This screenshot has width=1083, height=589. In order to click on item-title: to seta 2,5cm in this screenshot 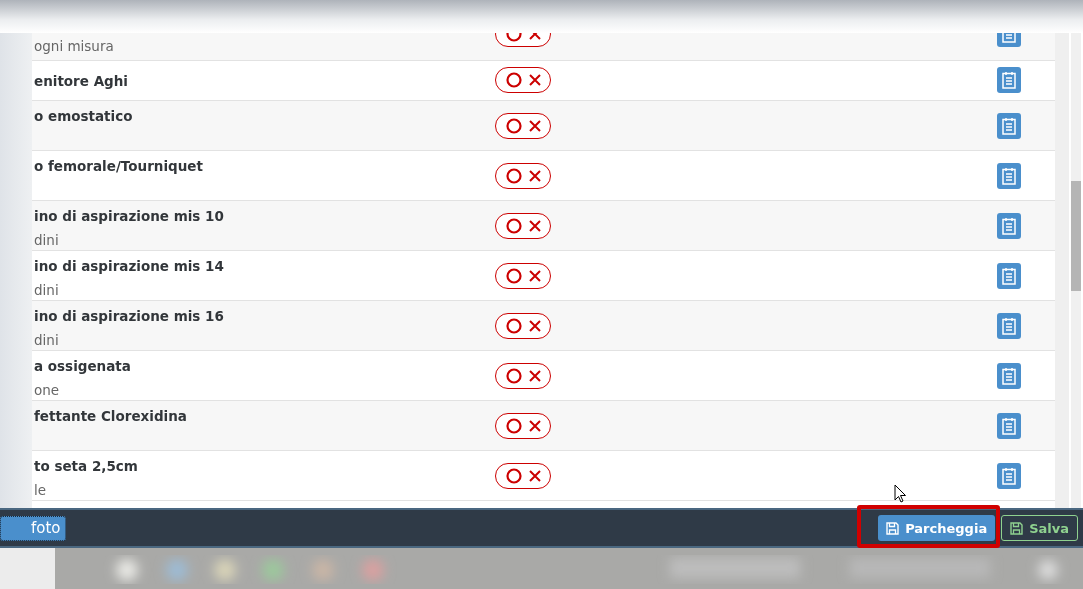, I will do `click(86, 466)`.